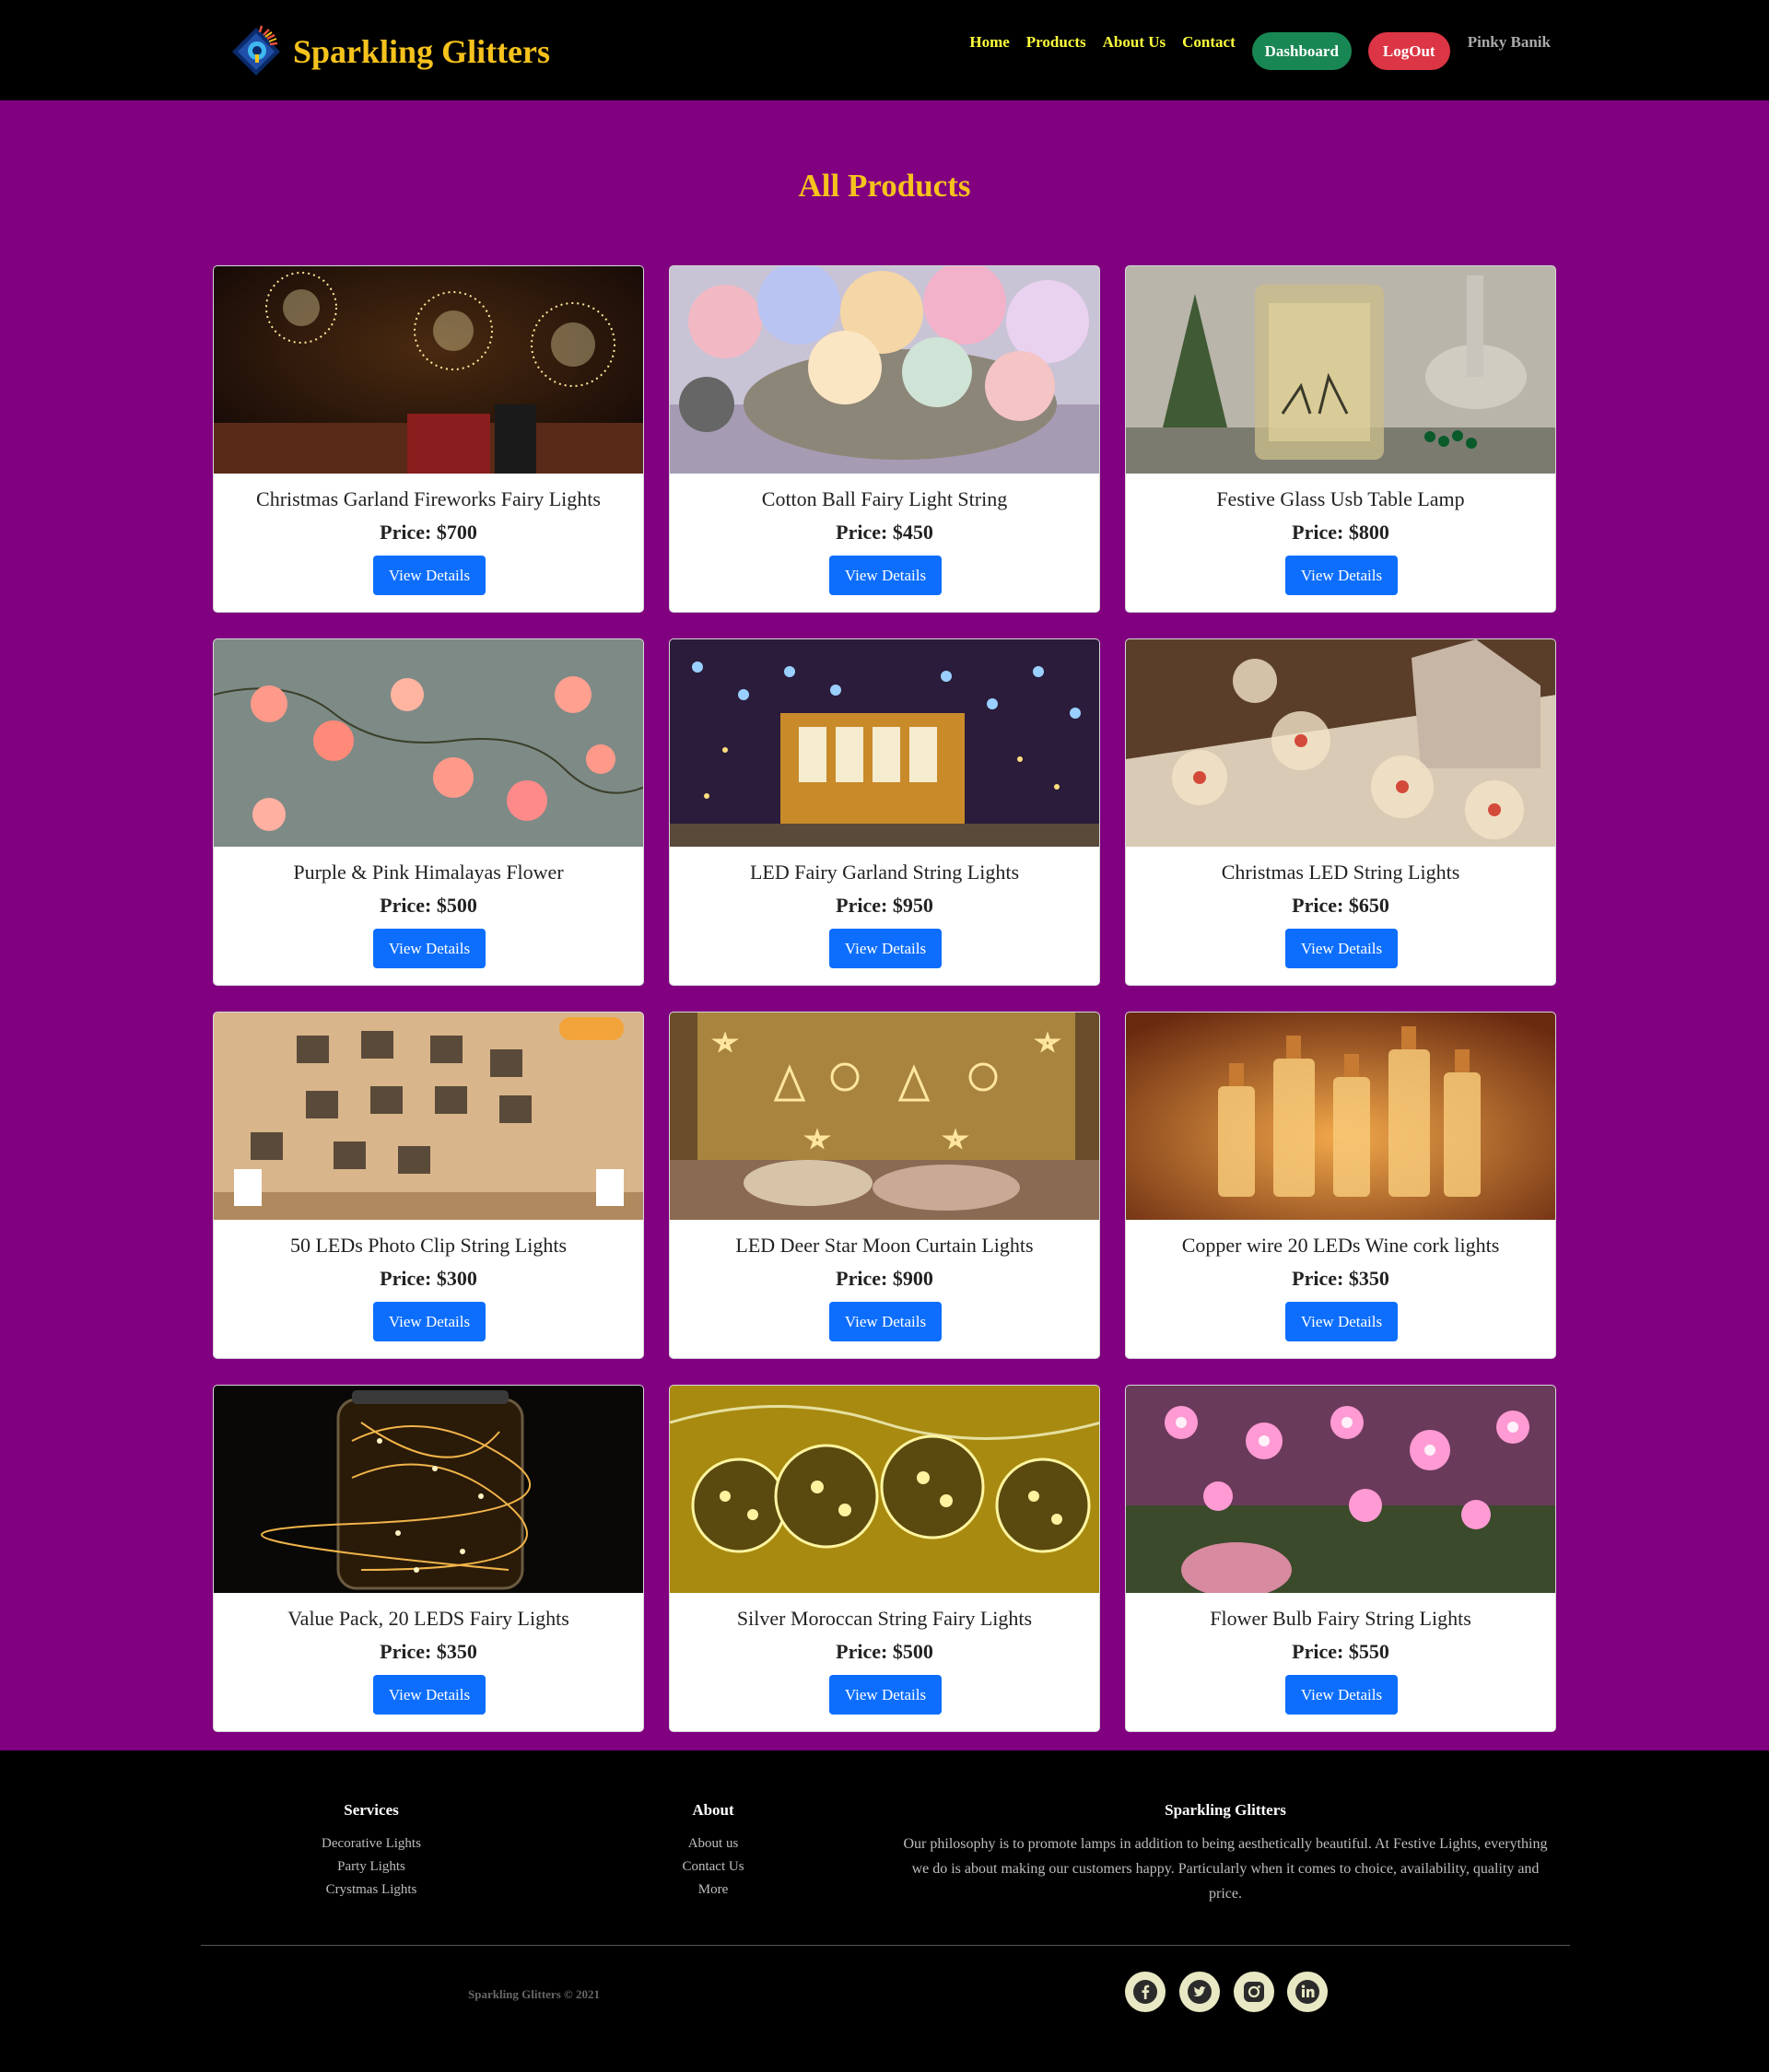 This screenshot has width=1769, height=2072. I want to click on product-title: LED Deer Star Moon Curtain Lights, so click(884, 1245).